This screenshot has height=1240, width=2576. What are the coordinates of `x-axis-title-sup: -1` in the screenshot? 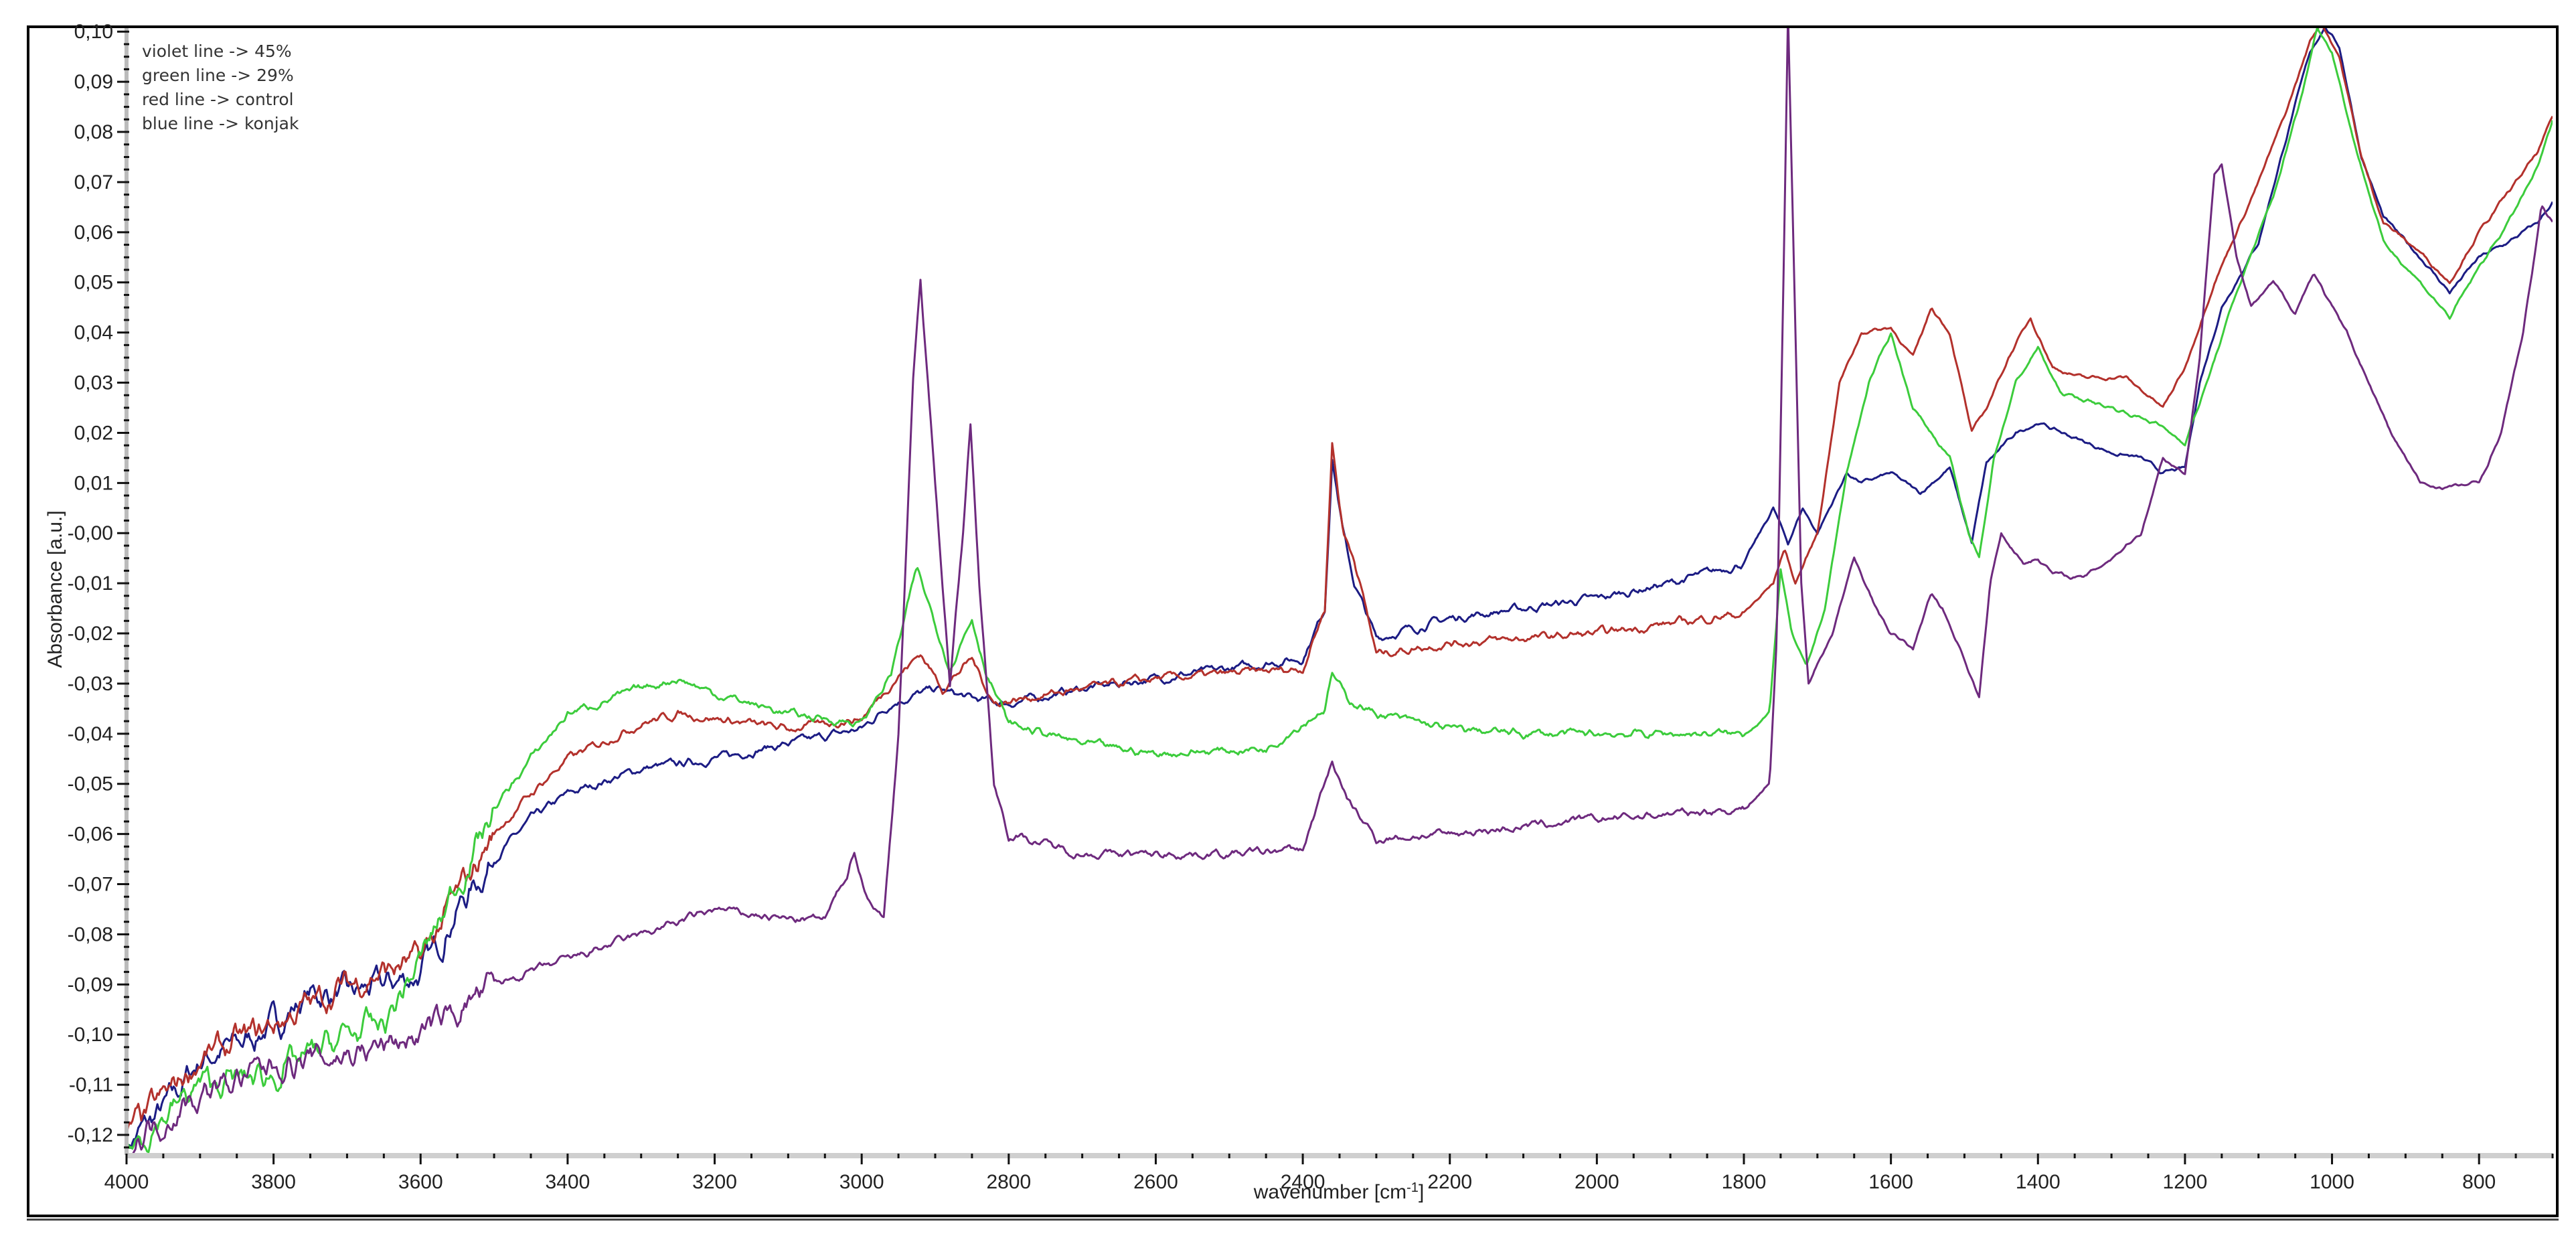 It's located at (1412, 1188).